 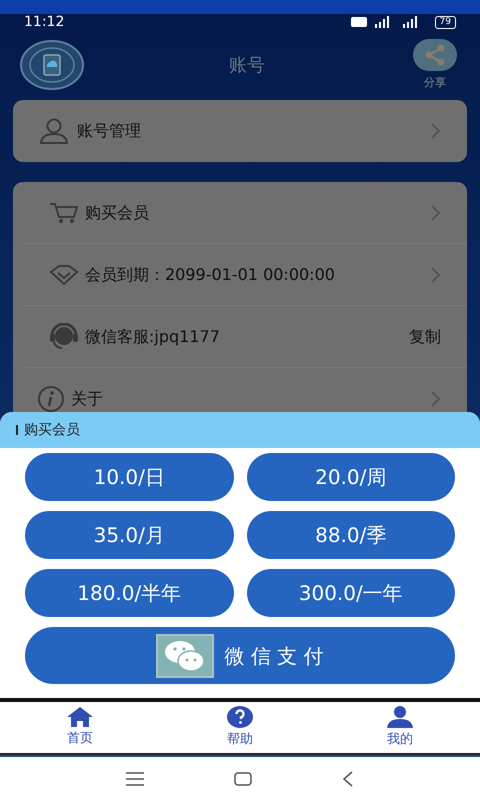 What do you see at coordinates (348, 778) in the screenshot?
I see `back-icon` at bounding box center [348, 778].